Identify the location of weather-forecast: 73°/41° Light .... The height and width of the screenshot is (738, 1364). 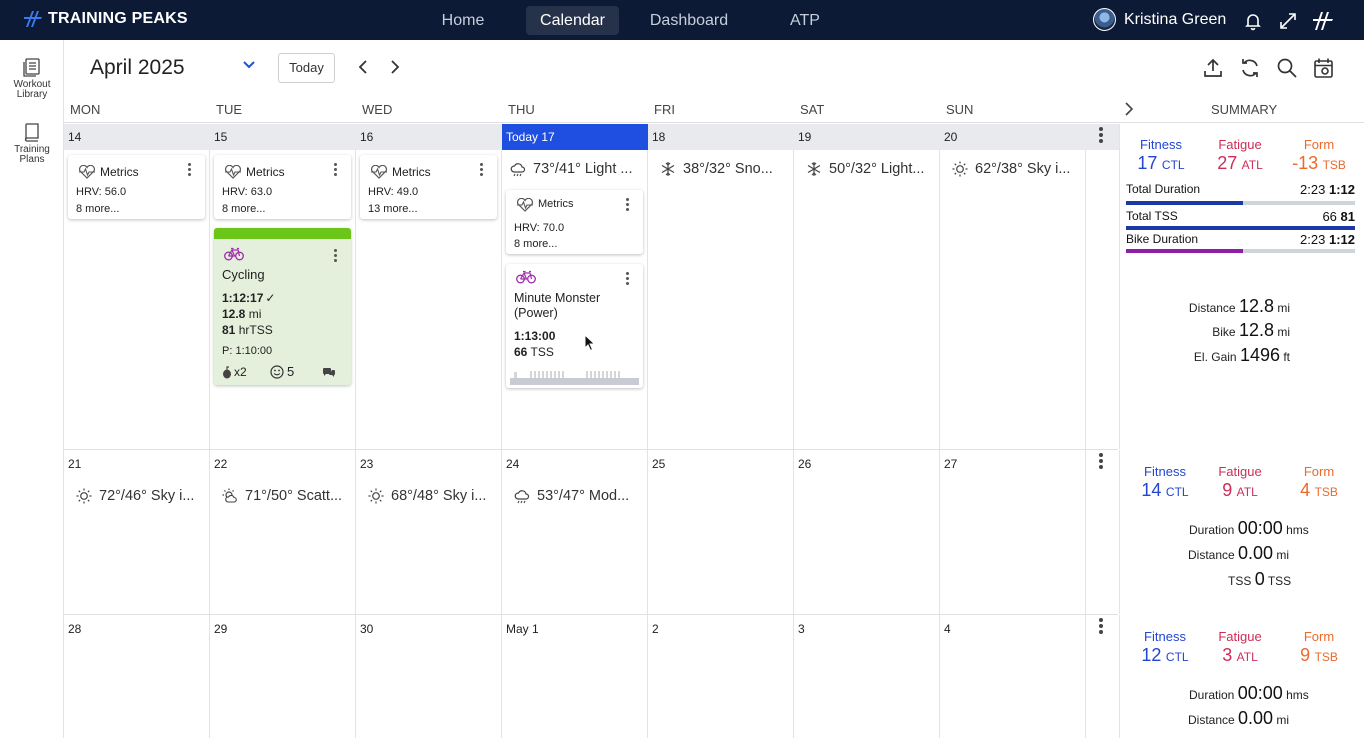
(571, 169).